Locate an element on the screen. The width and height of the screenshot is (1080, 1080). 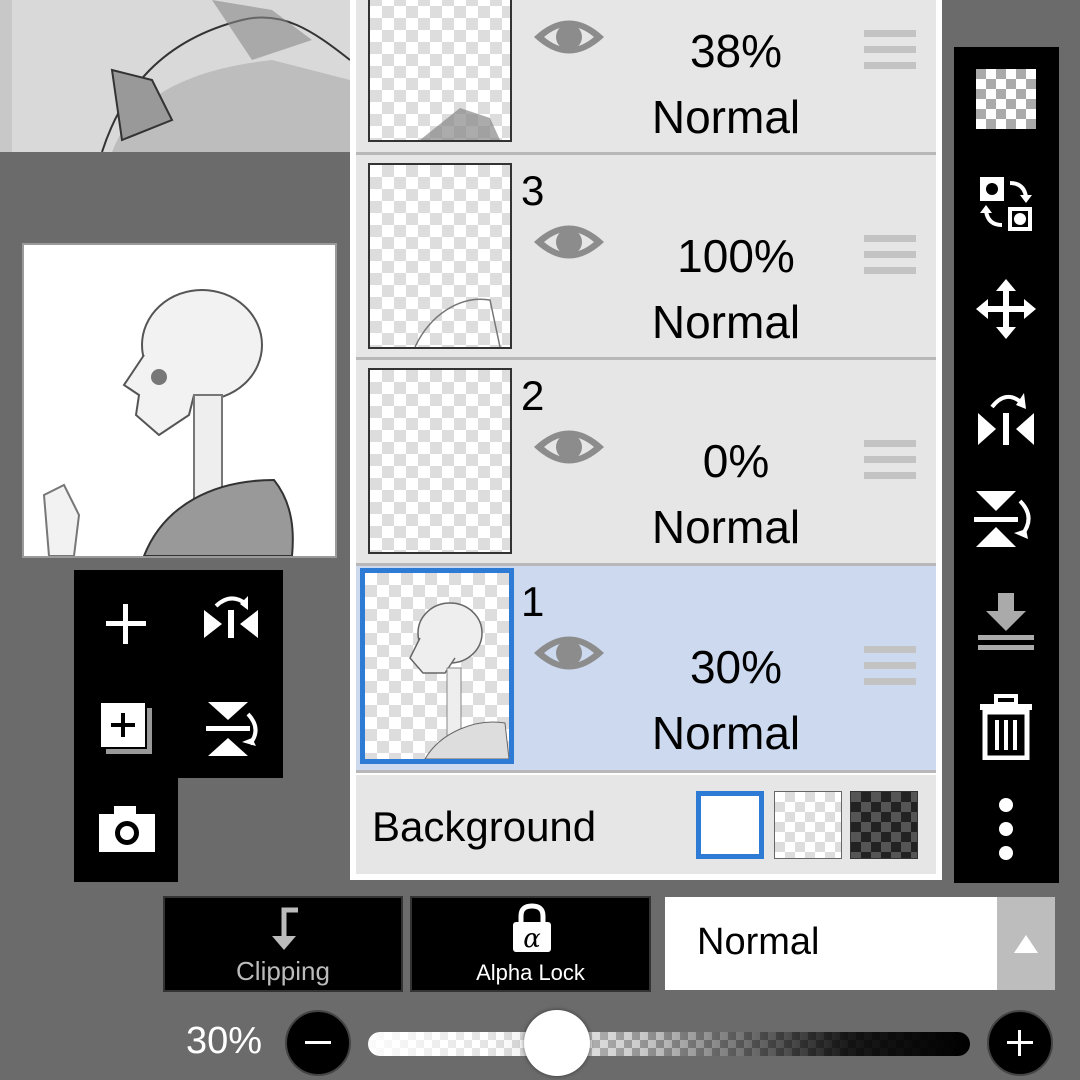
transparent-fill-button is located at coordinates (1006, 99).